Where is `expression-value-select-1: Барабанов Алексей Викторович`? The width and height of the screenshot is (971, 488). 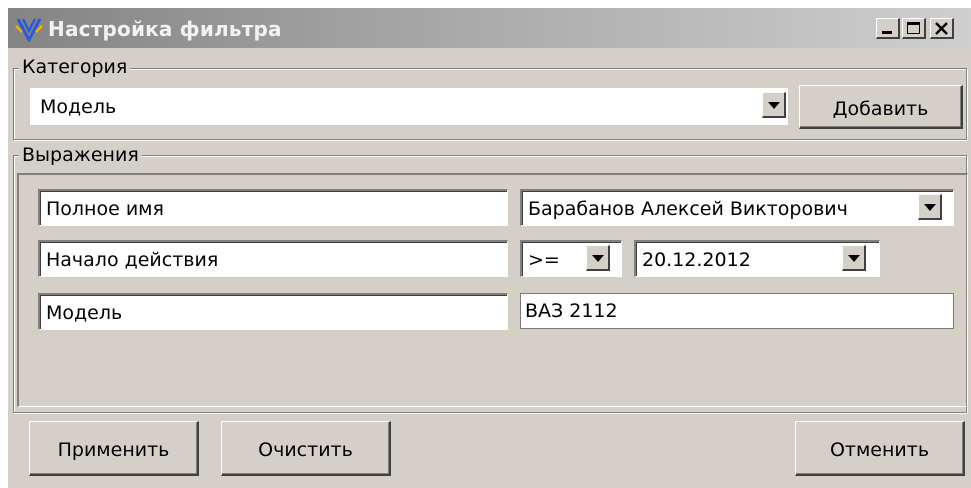 expression-value-select-1: Барабанов Алексей Викторович is located at coordinates (737, 207).